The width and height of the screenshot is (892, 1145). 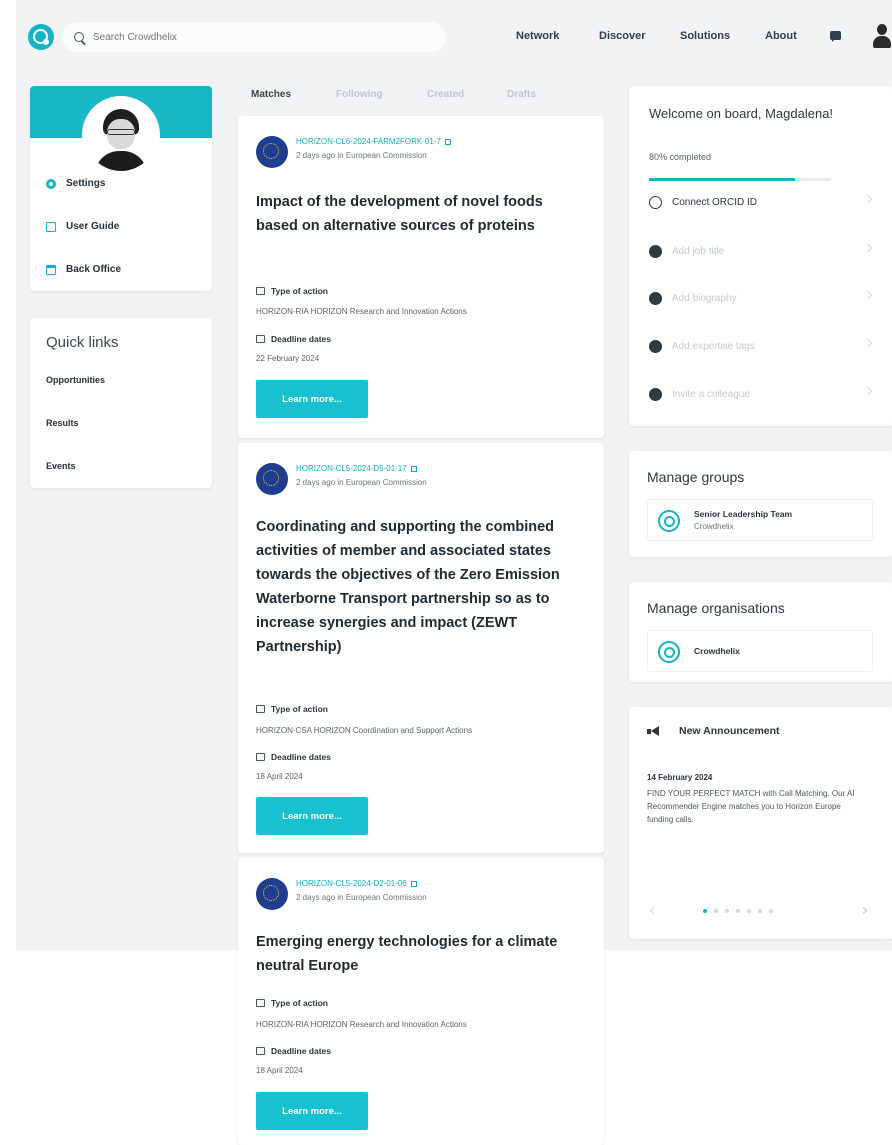 I want to click on opportunity-meta: 2 days ago in European Commission, so click(x=361, y=897).